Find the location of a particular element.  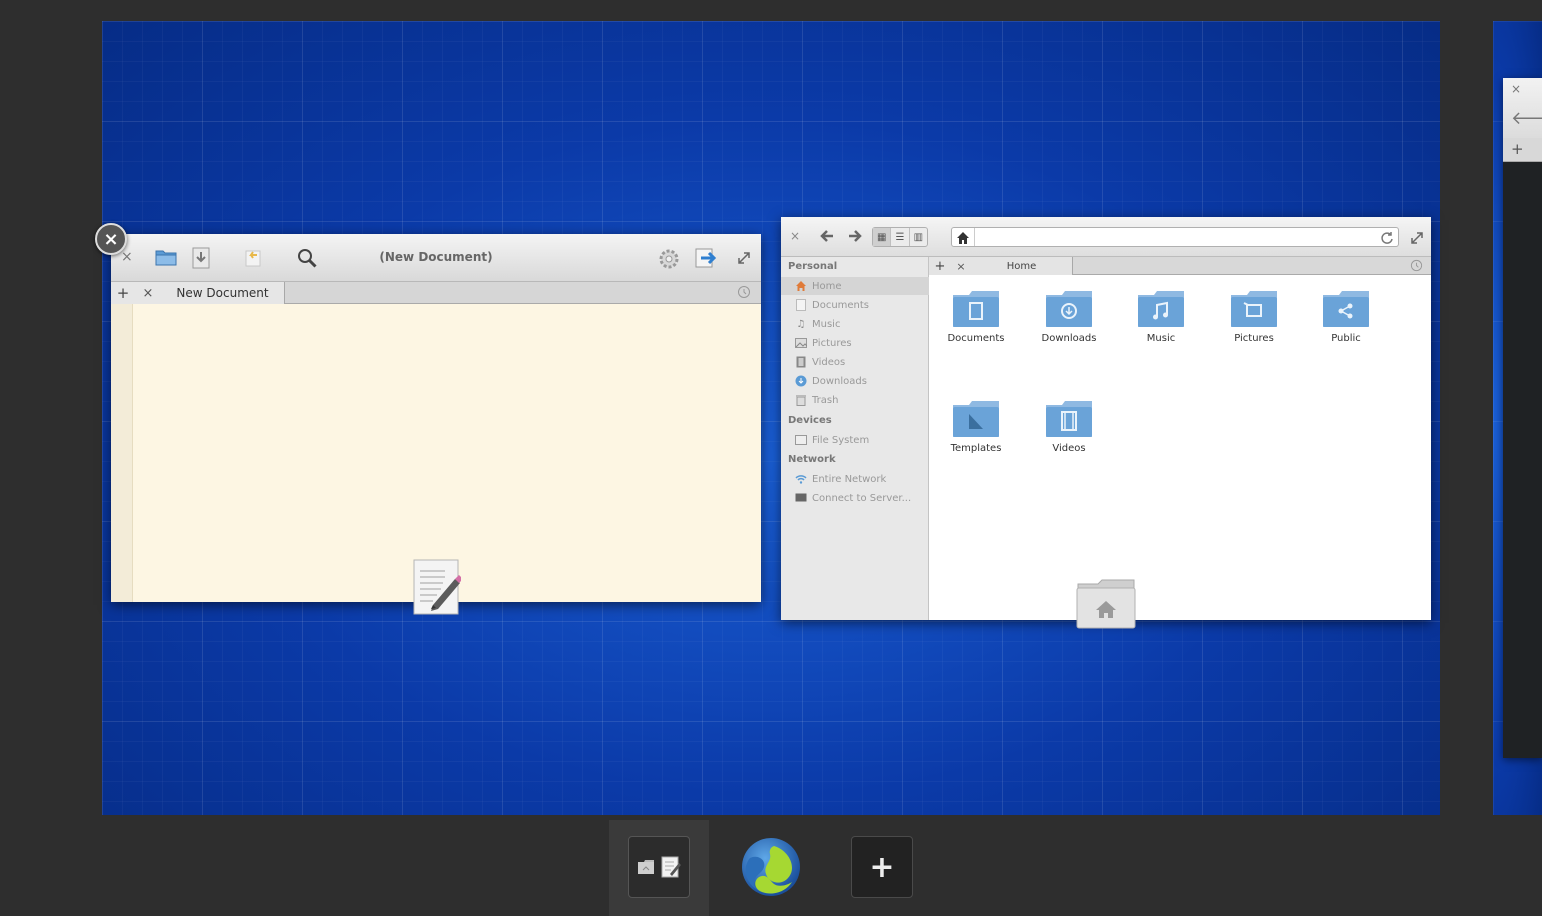

sidebar-heading-personal: Personal is located at coordinates (813, 266).